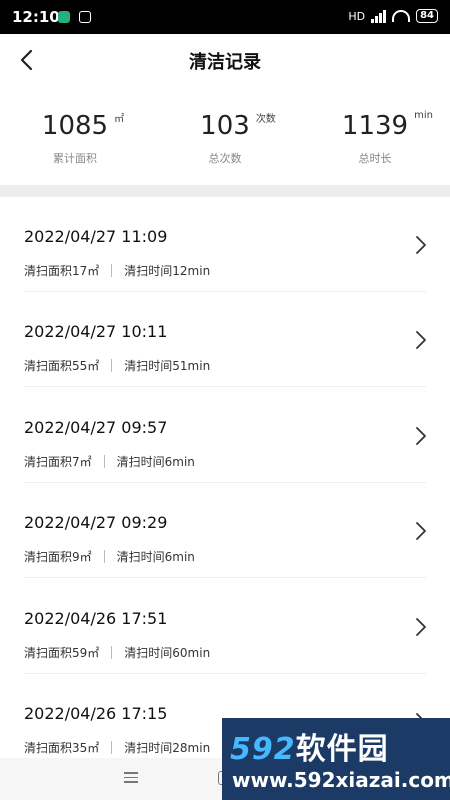  I want to click on record-meta: 清扫面积55㎡ 清扫时间51min, so click(117, 365).